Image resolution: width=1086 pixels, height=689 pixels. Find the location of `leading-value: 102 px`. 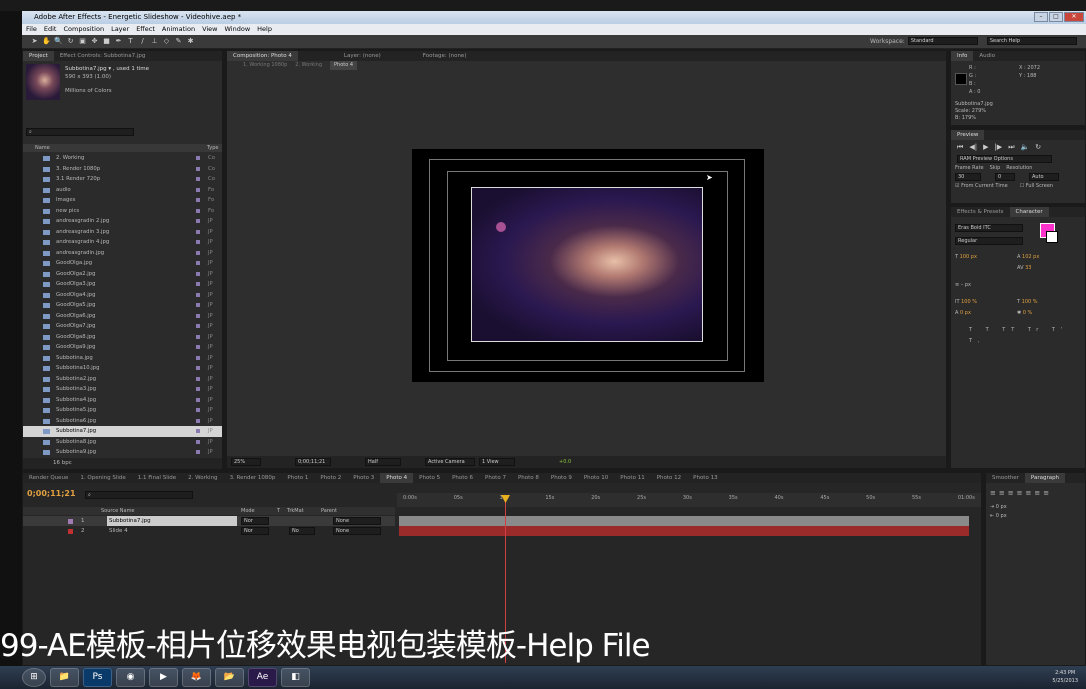

leading-value: 102 px is located at coordinates (1030, 257).